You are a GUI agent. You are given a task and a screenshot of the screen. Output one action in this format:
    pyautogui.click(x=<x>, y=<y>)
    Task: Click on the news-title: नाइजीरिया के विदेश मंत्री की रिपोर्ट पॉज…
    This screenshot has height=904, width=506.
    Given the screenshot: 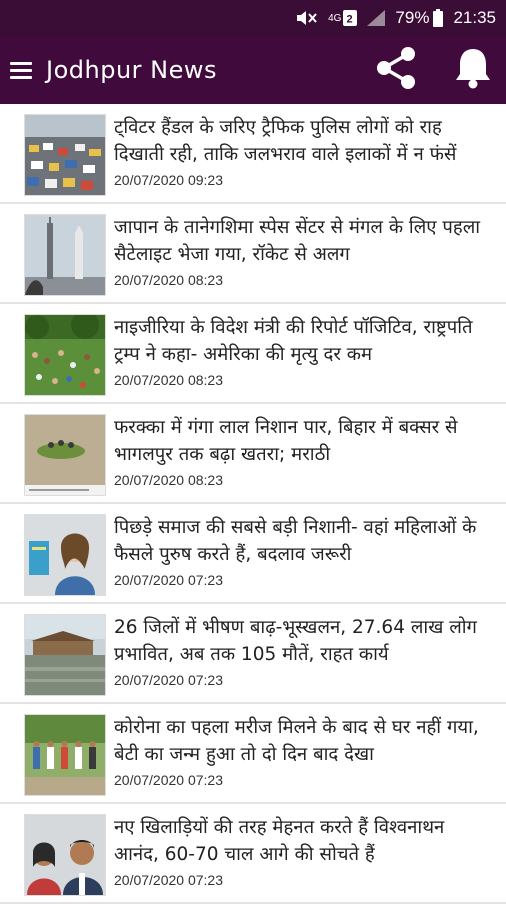 What is the action you would take?
    pyautogui.click(x=293, y=341)
    